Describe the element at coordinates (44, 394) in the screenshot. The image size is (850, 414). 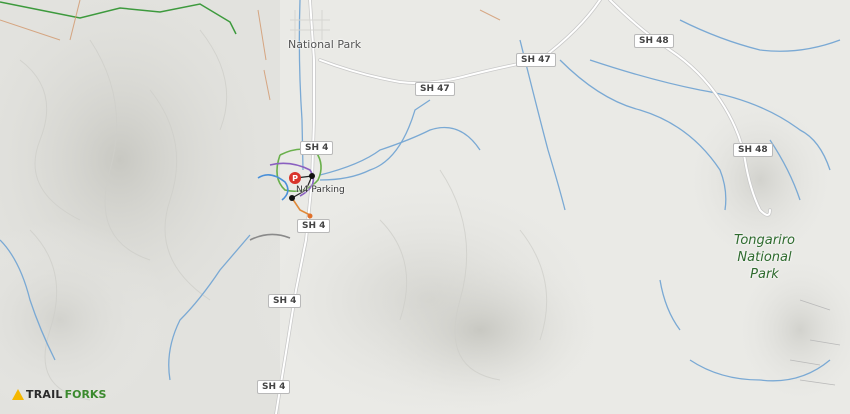
I see `logo-text-trail: TRAIL` at that location.